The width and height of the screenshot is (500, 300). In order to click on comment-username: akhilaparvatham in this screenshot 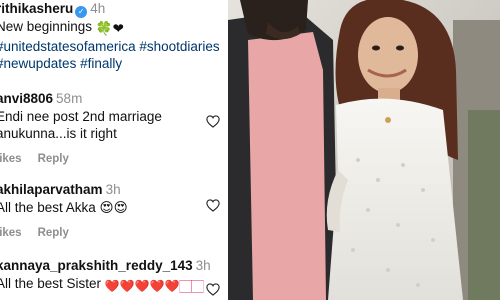, I will do `click(51, 189)`.